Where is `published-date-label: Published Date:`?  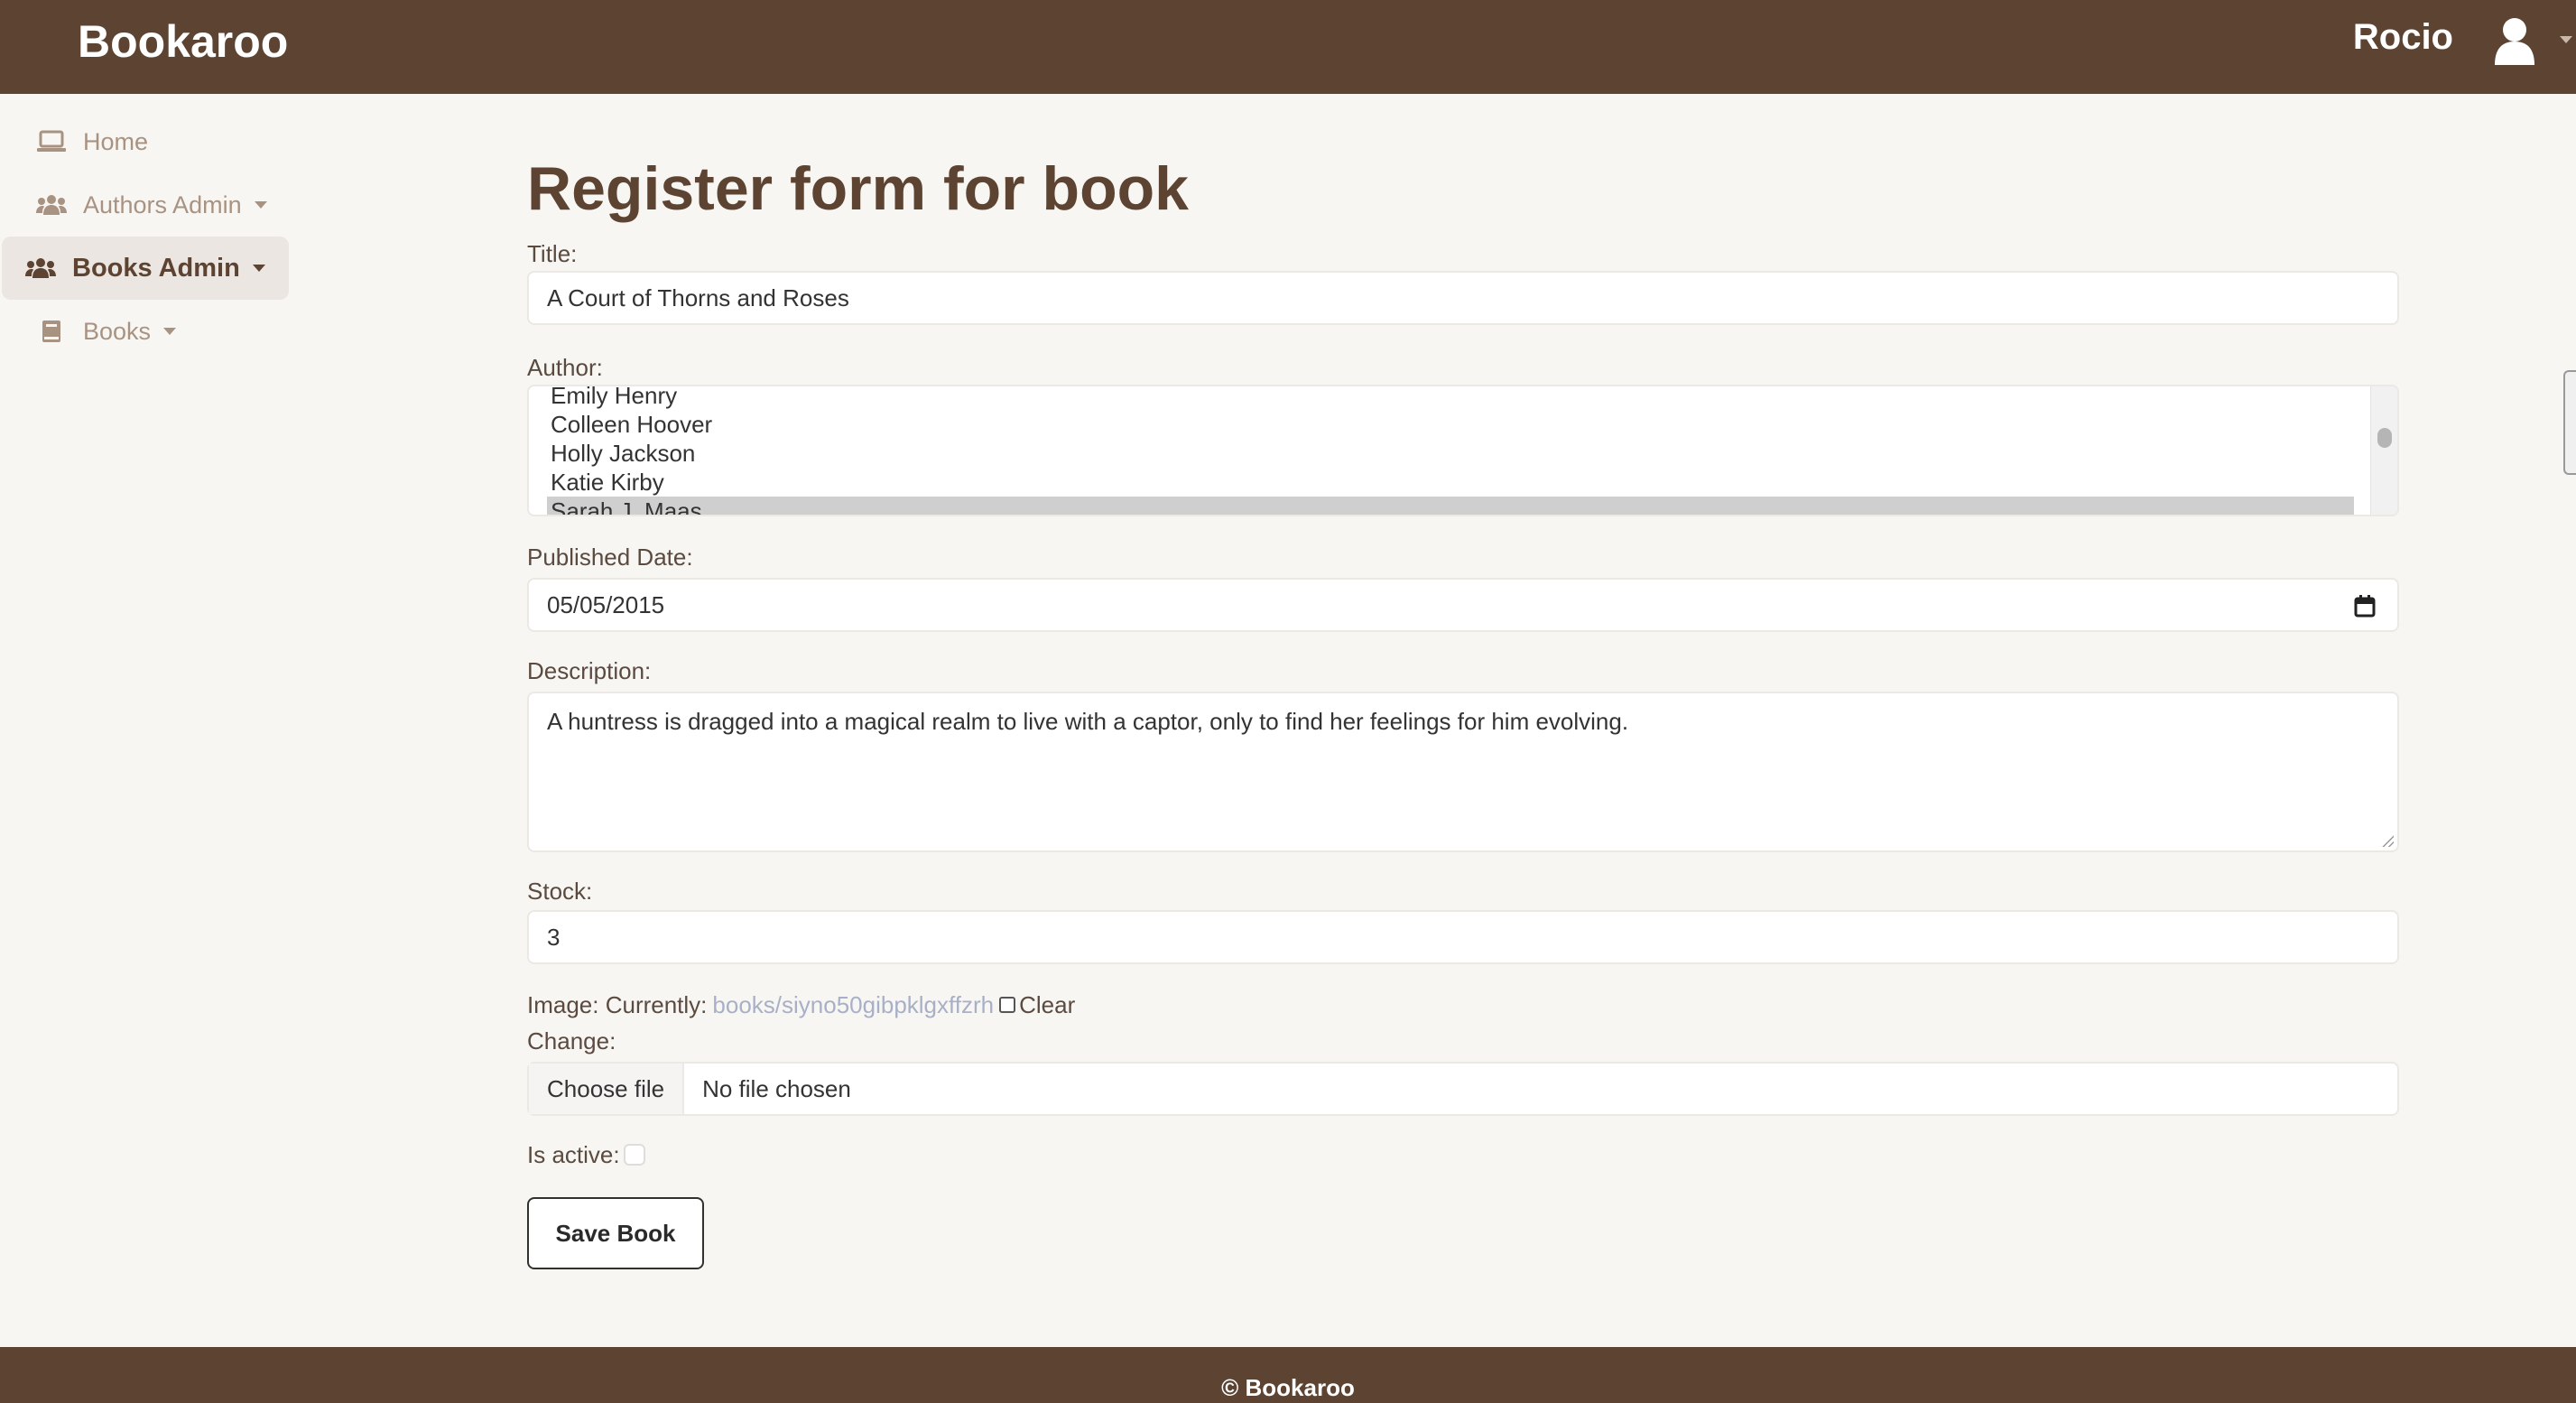 published-date-label: Published Date: is located at coordinates (610, 557).